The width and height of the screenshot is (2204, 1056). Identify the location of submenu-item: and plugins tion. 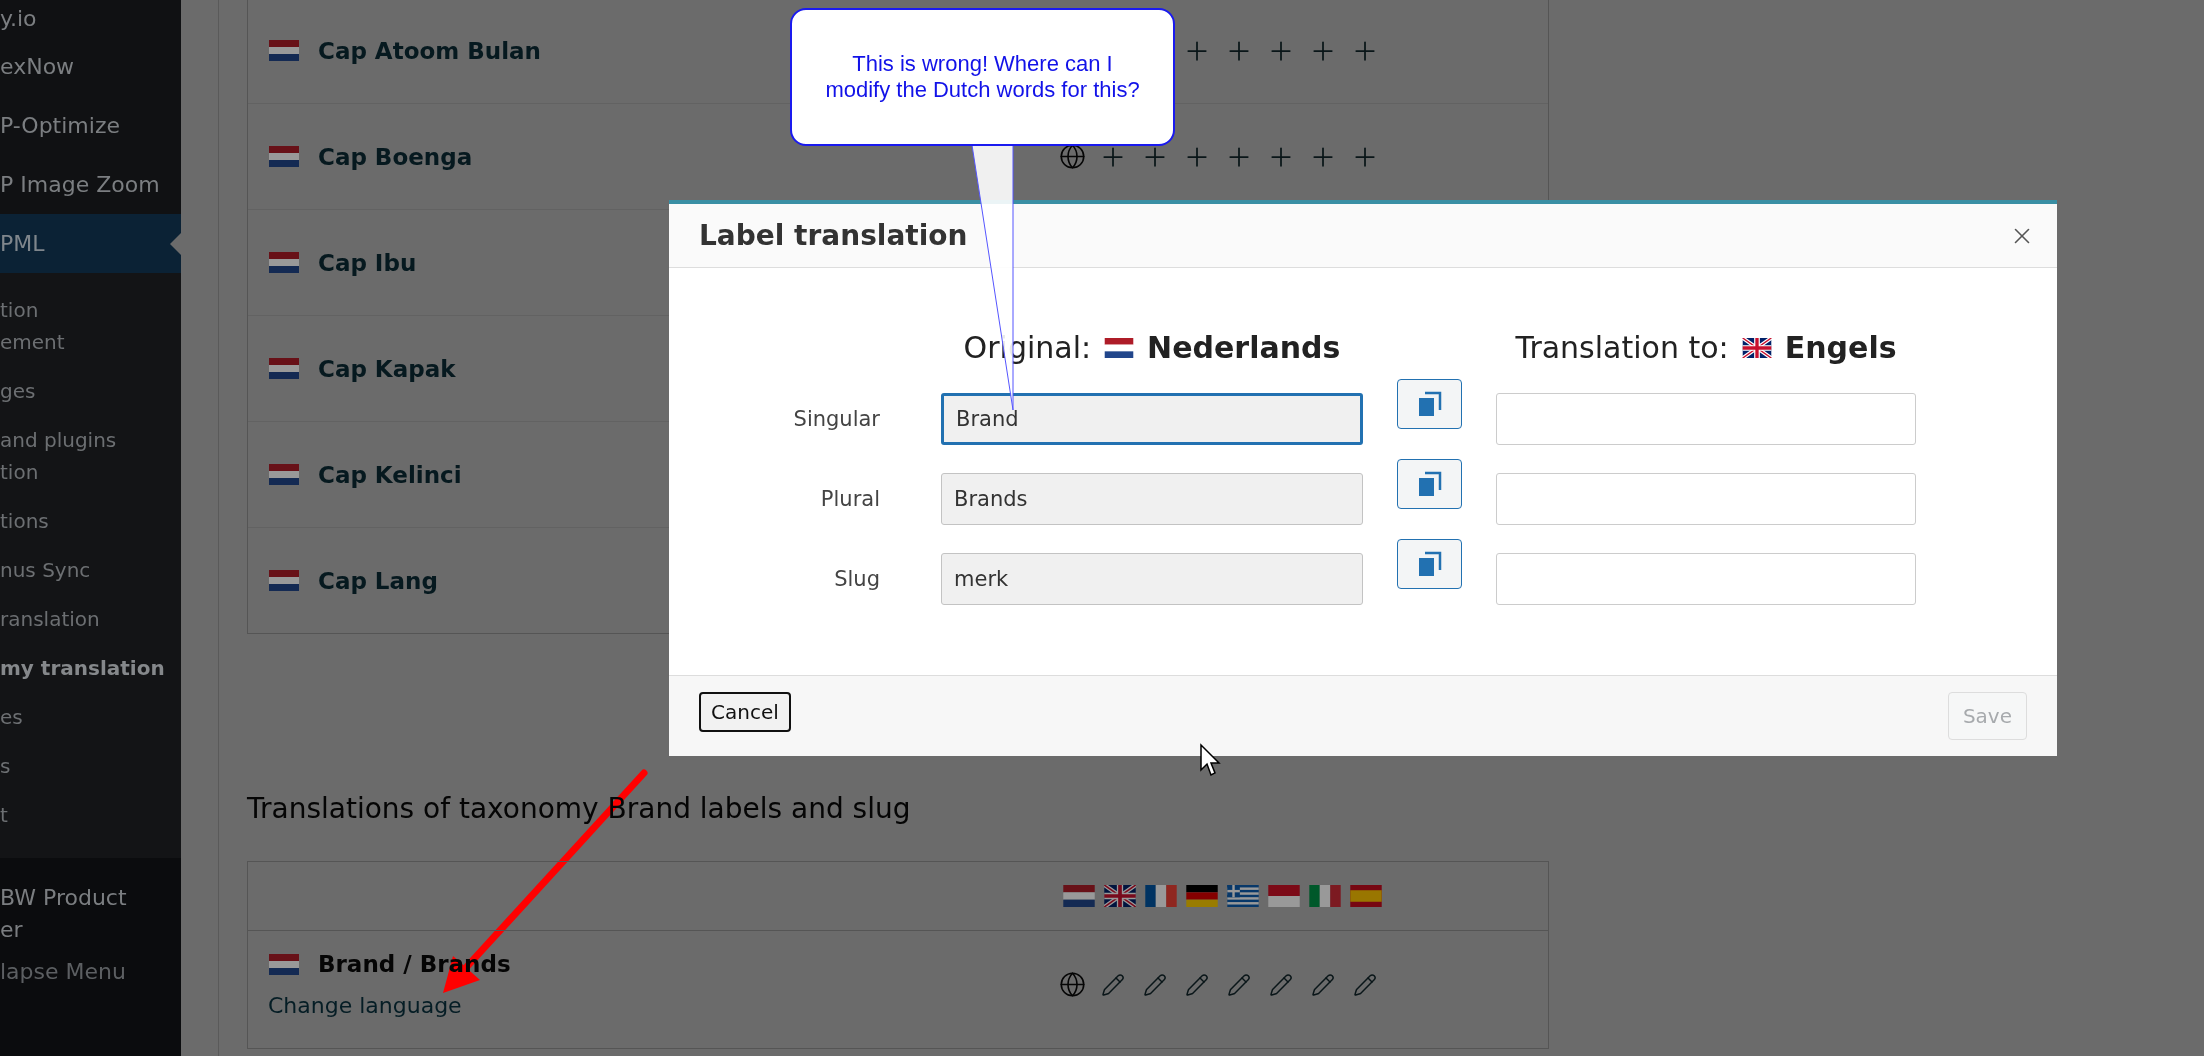
(90, 464).